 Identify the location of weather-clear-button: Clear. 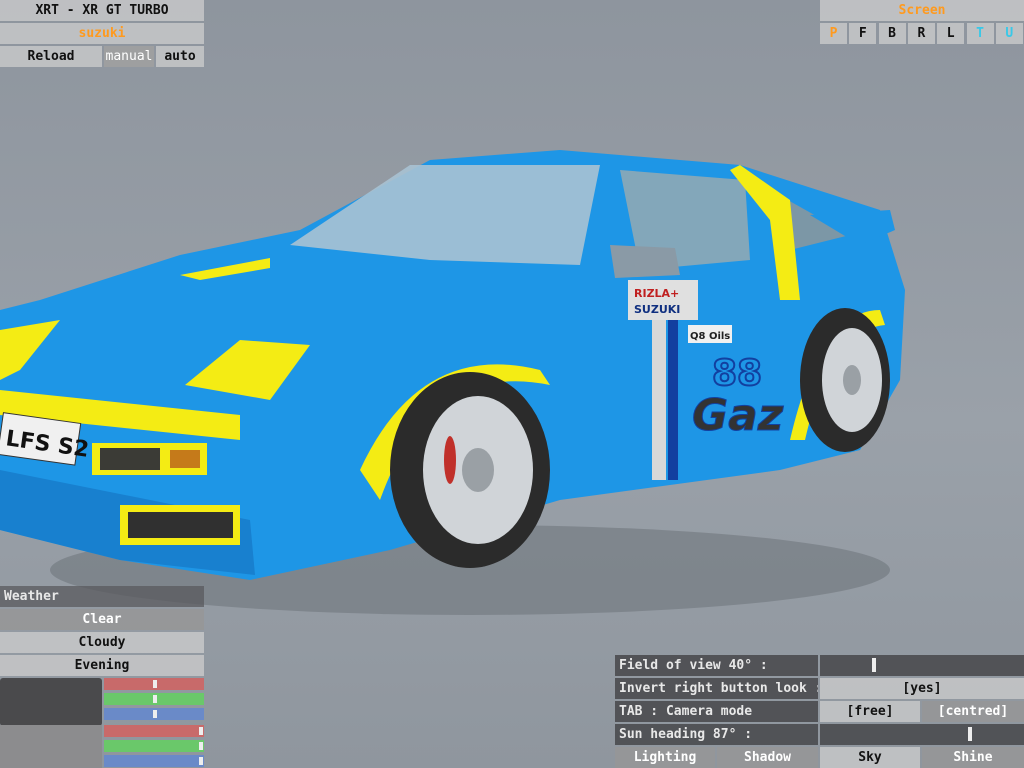
(102, 619).